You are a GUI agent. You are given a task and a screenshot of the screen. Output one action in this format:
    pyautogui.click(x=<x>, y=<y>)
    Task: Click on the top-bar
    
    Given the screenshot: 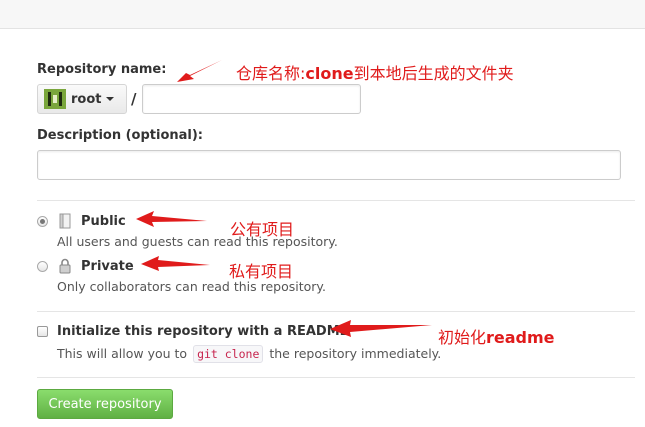 What is the action you would take?
    pyautogui.click(x=322, y=14)
    